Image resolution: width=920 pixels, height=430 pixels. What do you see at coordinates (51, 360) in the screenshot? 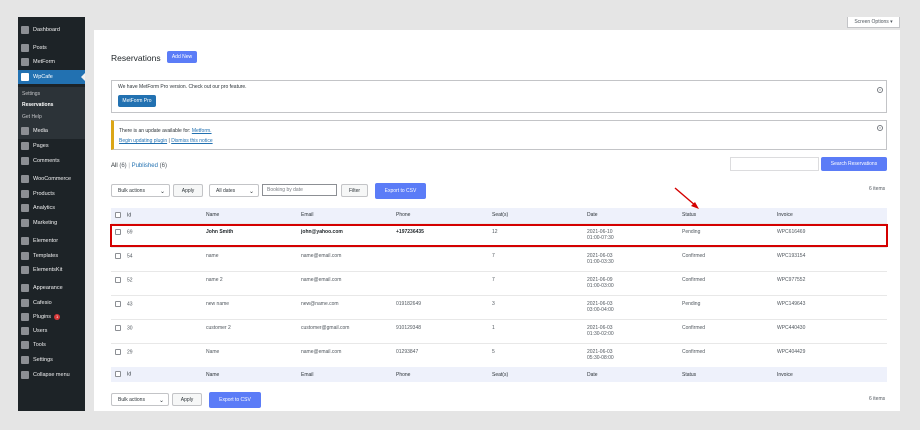
I see `sidebar-item-settings: Settings` at bounding box center [51, 360].